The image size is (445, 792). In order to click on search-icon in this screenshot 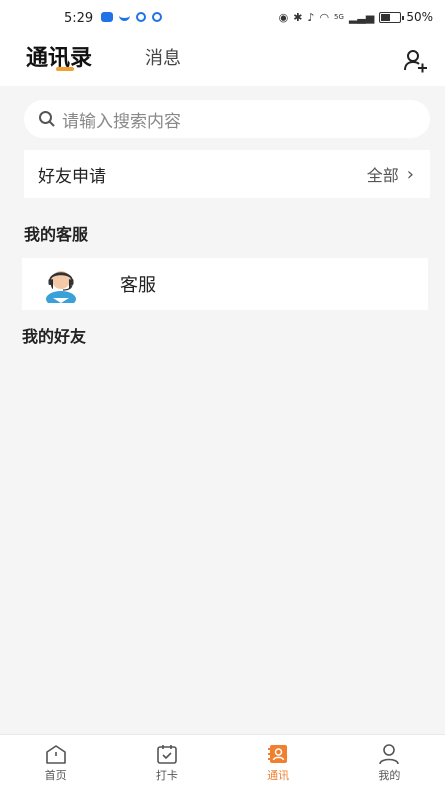, I will do `click(47, 119)`.